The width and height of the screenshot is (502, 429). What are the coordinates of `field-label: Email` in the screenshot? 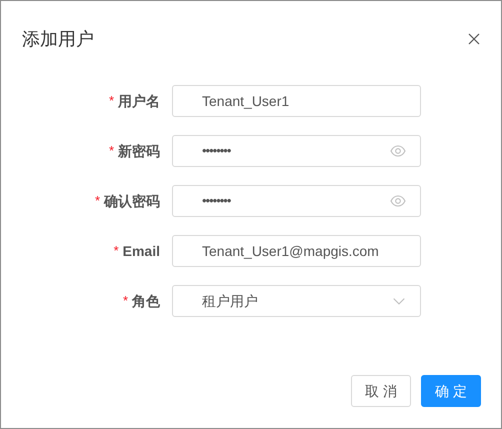 It's located at (141, 251).